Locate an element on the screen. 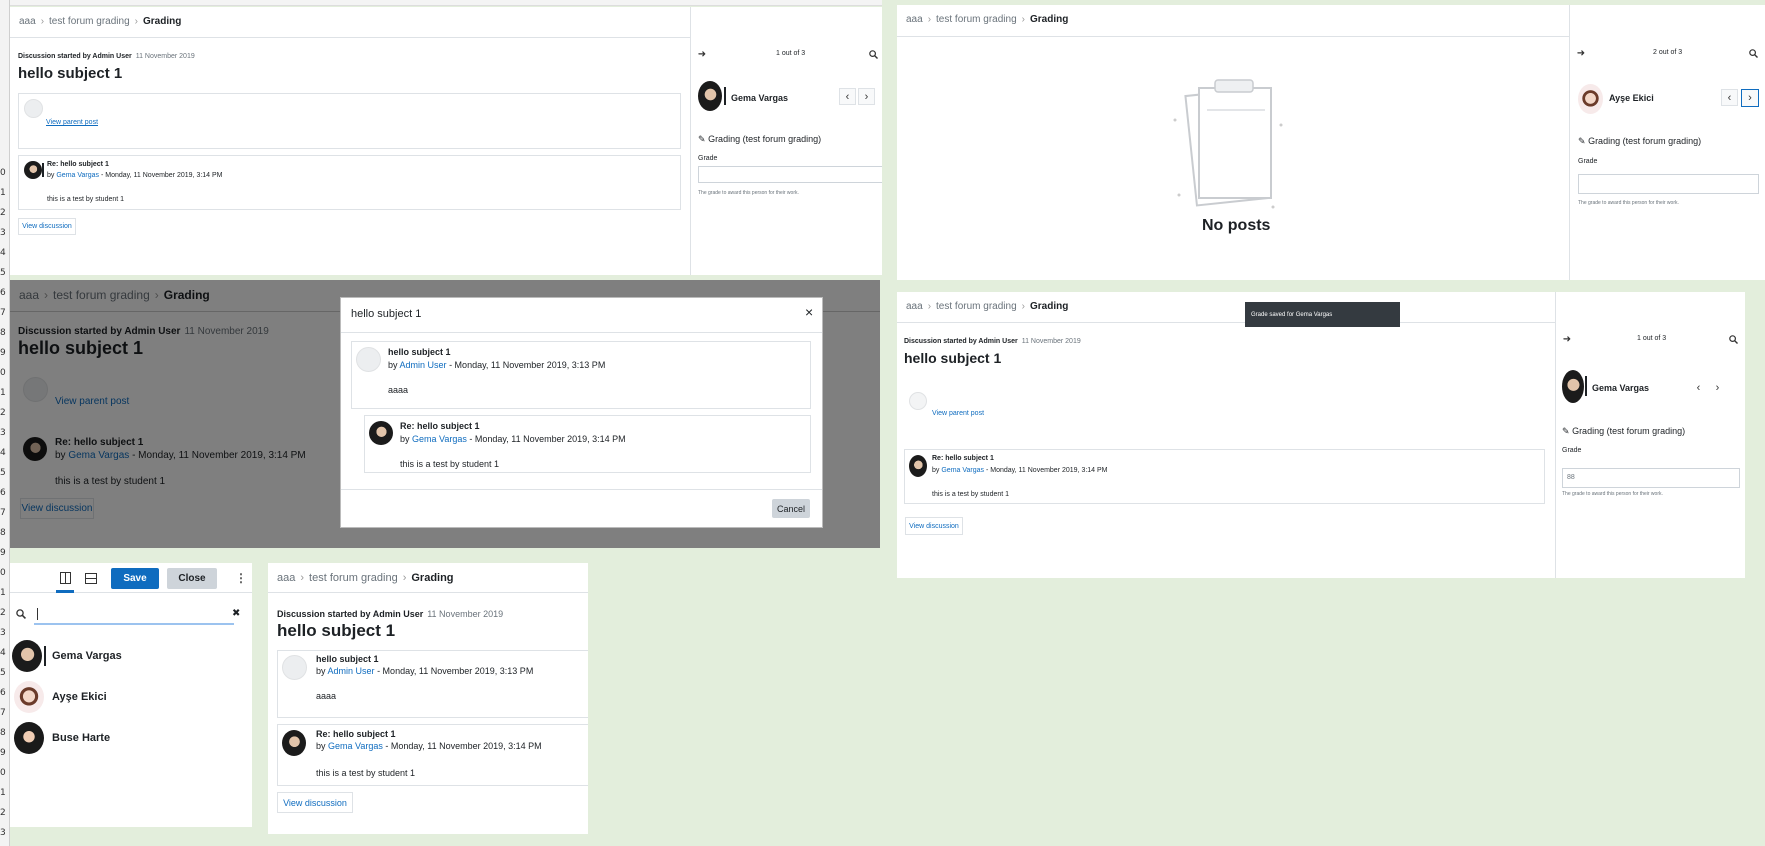 The image size is (1765, 846). save-button: Save is located at coordinates (135, 578).